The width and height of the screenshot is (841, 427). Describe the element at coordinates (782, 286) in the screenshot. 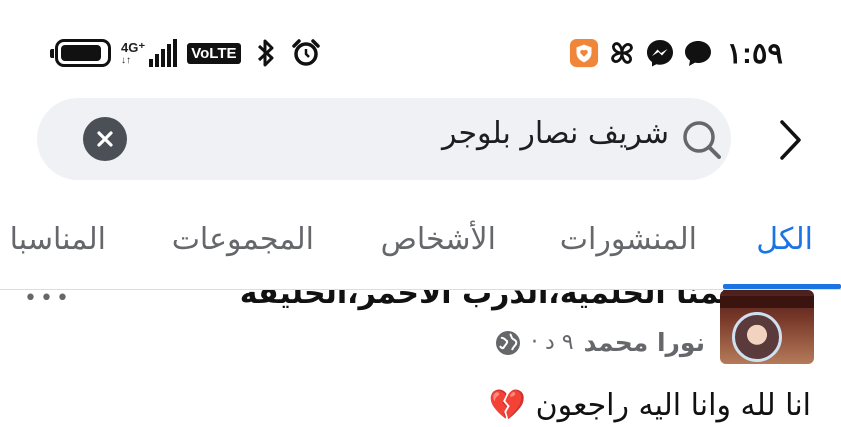

I see `active-tab-indicator` at that location.